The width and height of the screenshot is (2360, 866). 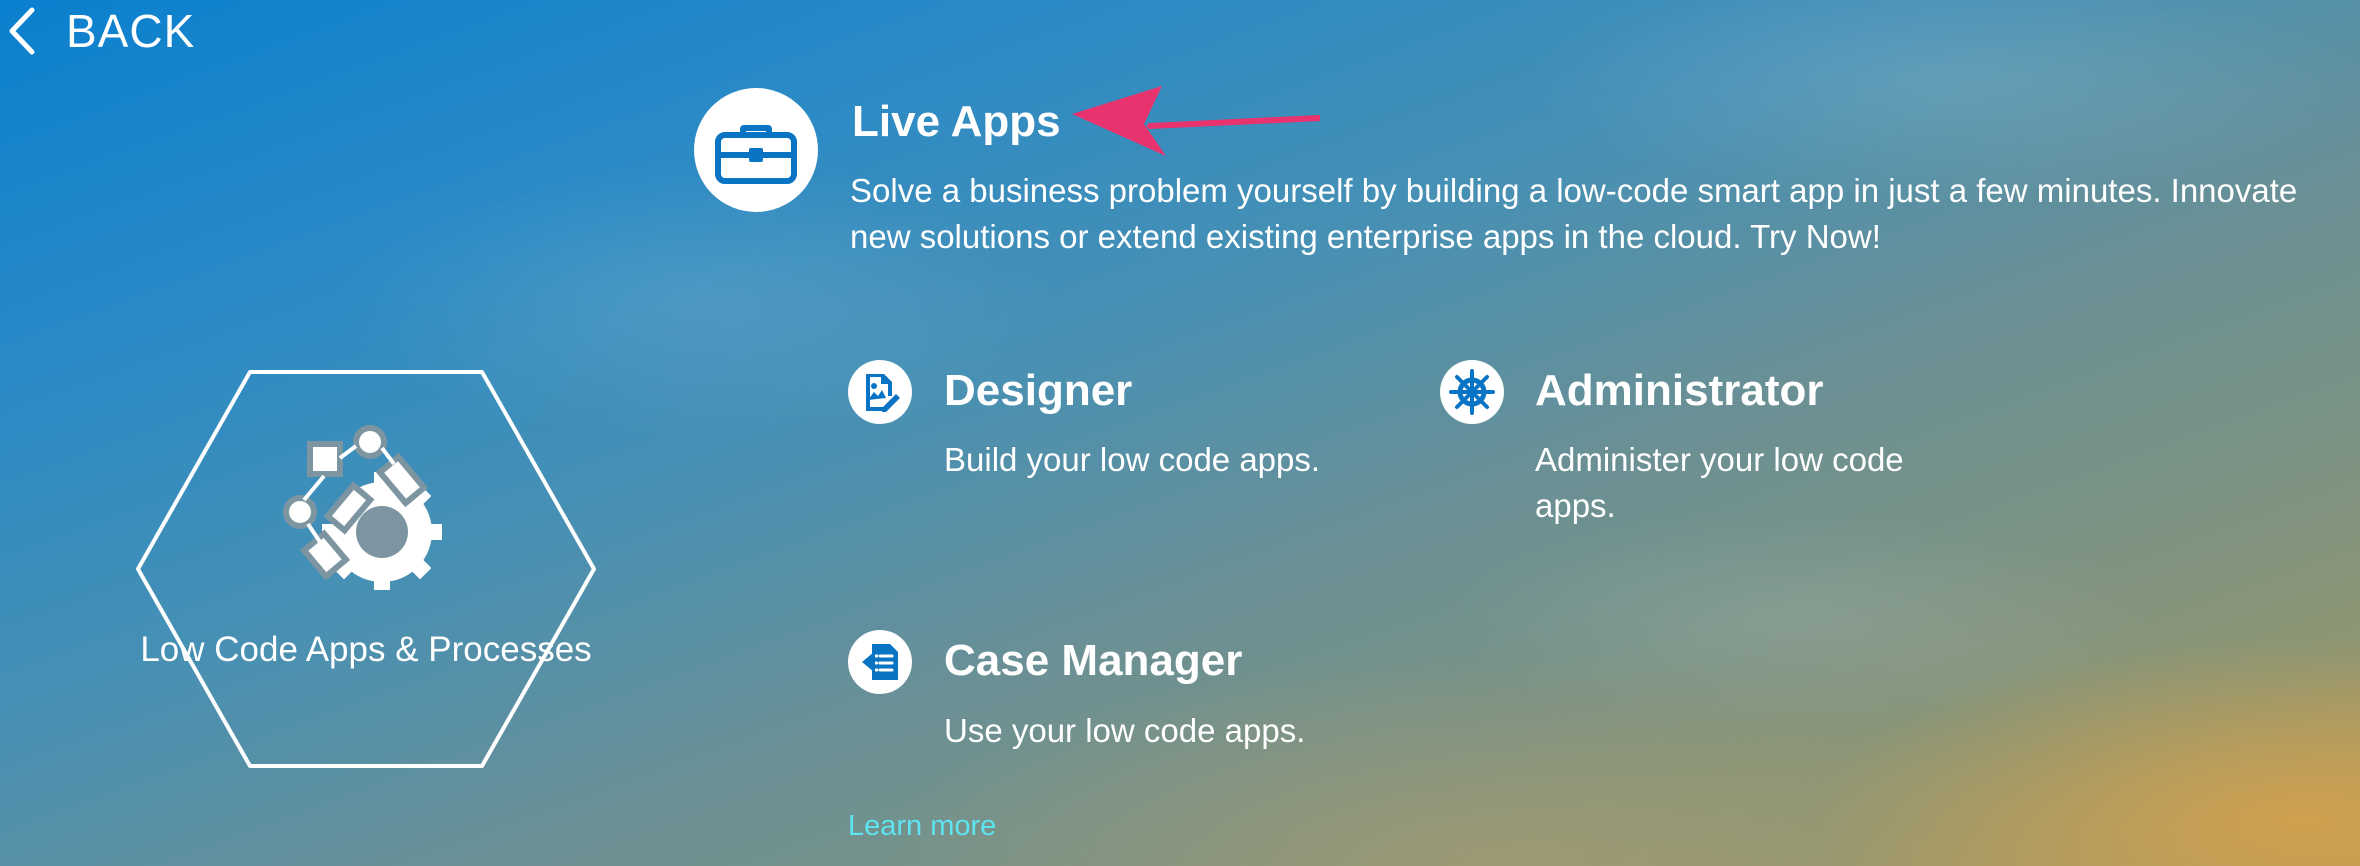 I want to click on learn-more-link: Learn more, so click(x=922, y=826).